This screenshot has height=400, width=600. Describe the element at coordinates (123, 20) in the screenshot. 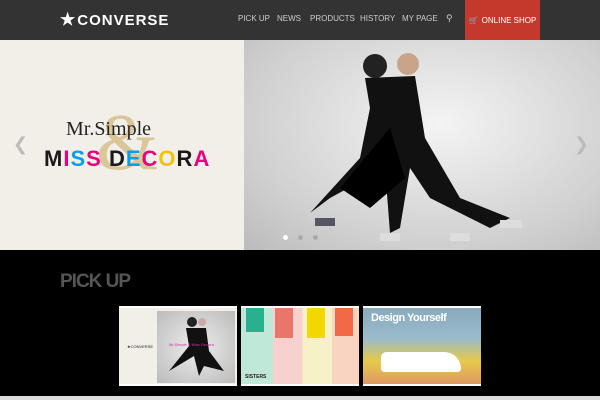

I see `logo-text: CONVERSE` at that location.